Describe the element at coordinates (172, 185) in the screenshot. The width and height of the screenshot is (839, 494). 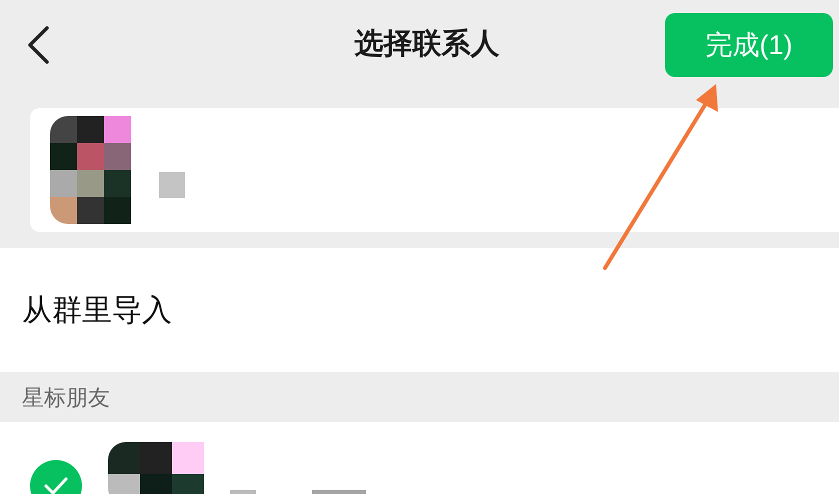
I see `pixelated-name` at that location.